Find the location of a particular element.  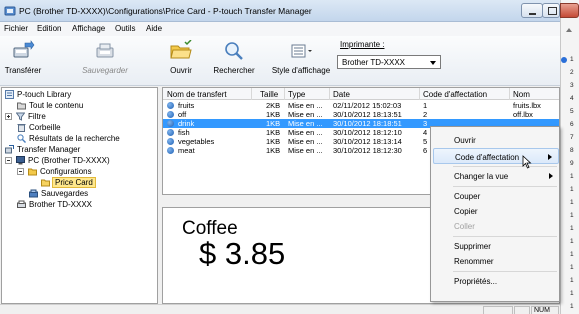

menu-item-assign-code: Code d'affectation is located at coordinates (496, 156).